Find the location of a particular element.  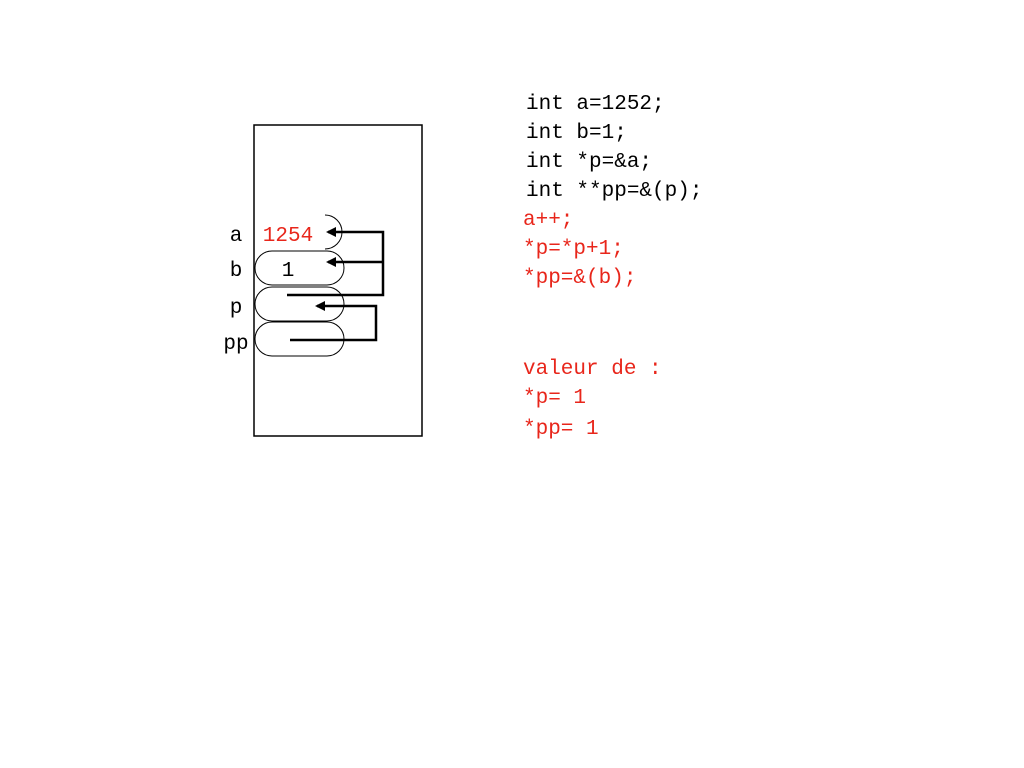

result-heading: valeur de : is located at coordinates (592, 369).